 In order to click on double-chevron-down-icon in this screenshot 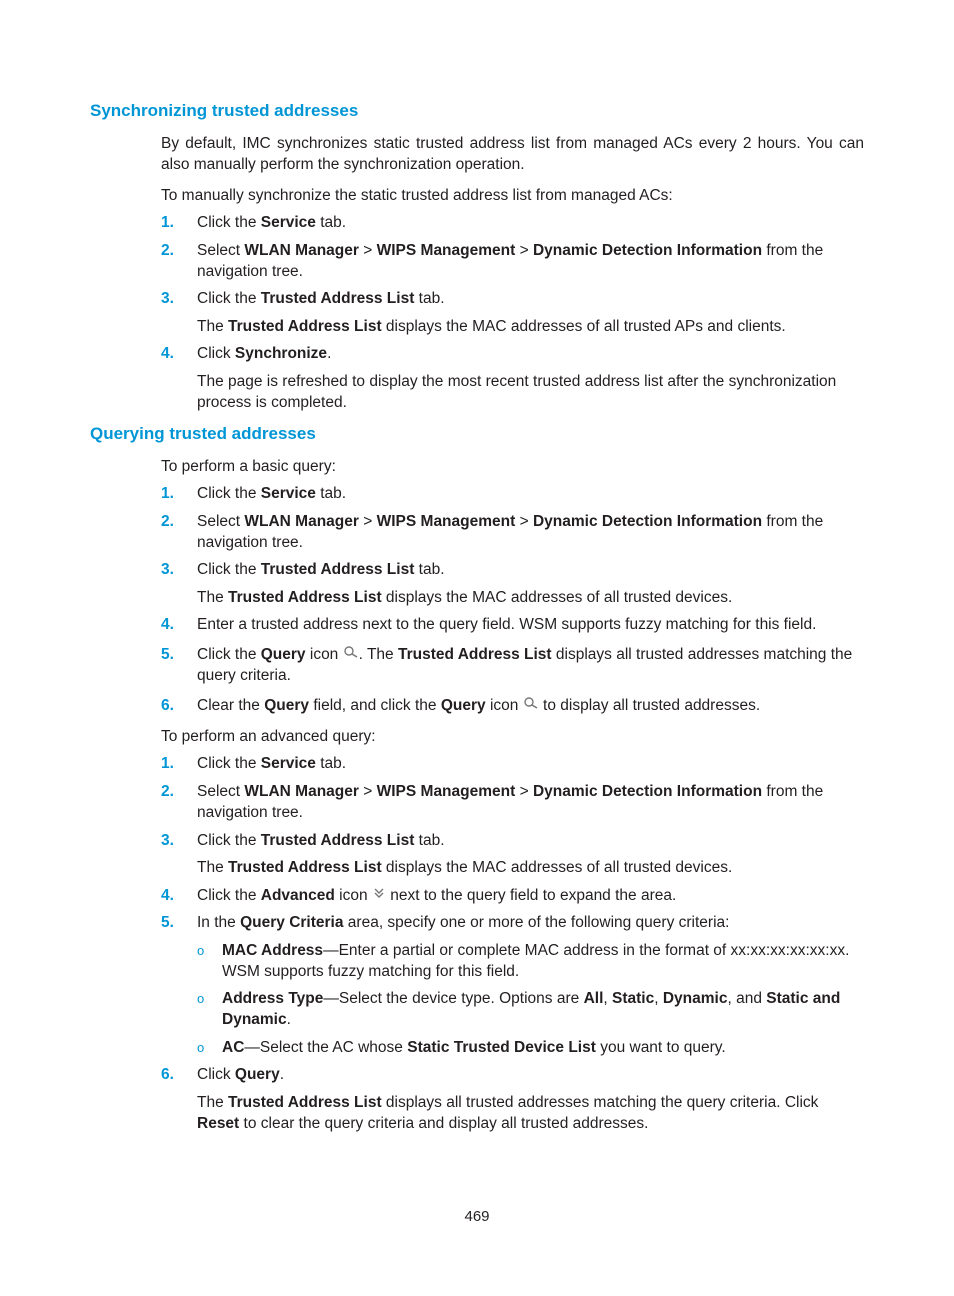, I will do `click(379, 895)`.